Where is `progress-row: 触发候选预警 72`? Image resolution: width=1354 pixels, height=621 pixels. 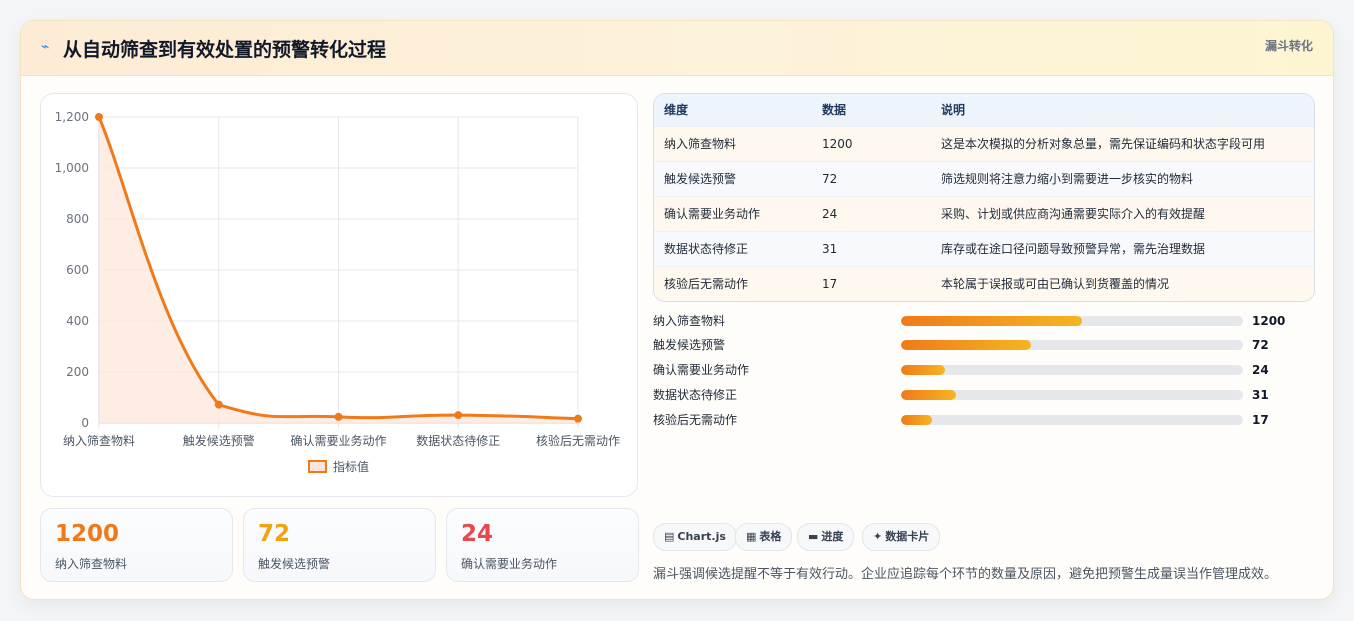 progress-row: 触发候选预警 72 is located at coordinates (983, 345).